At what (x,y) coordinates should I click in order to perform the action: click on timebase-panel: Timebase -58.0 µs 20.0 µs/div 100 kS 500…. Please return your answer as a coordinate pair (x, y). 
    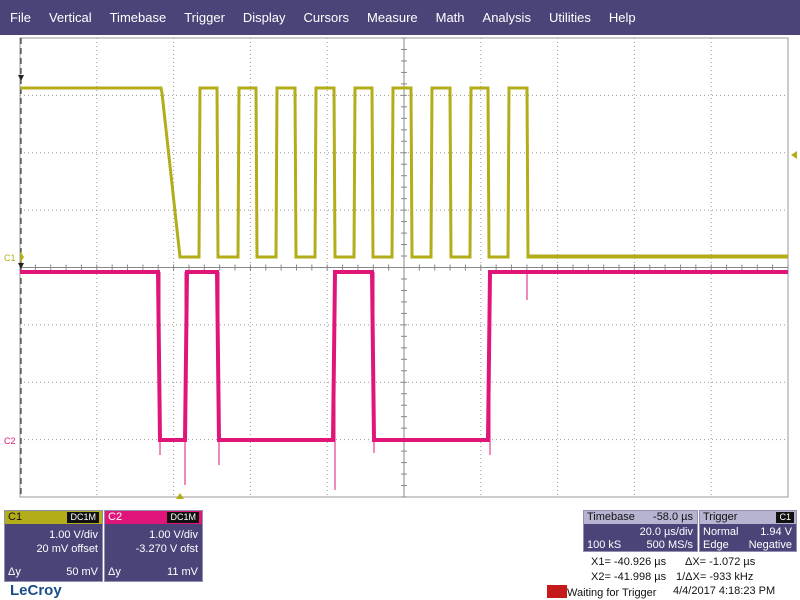
    Looking at the image, I should click on (640, 531).